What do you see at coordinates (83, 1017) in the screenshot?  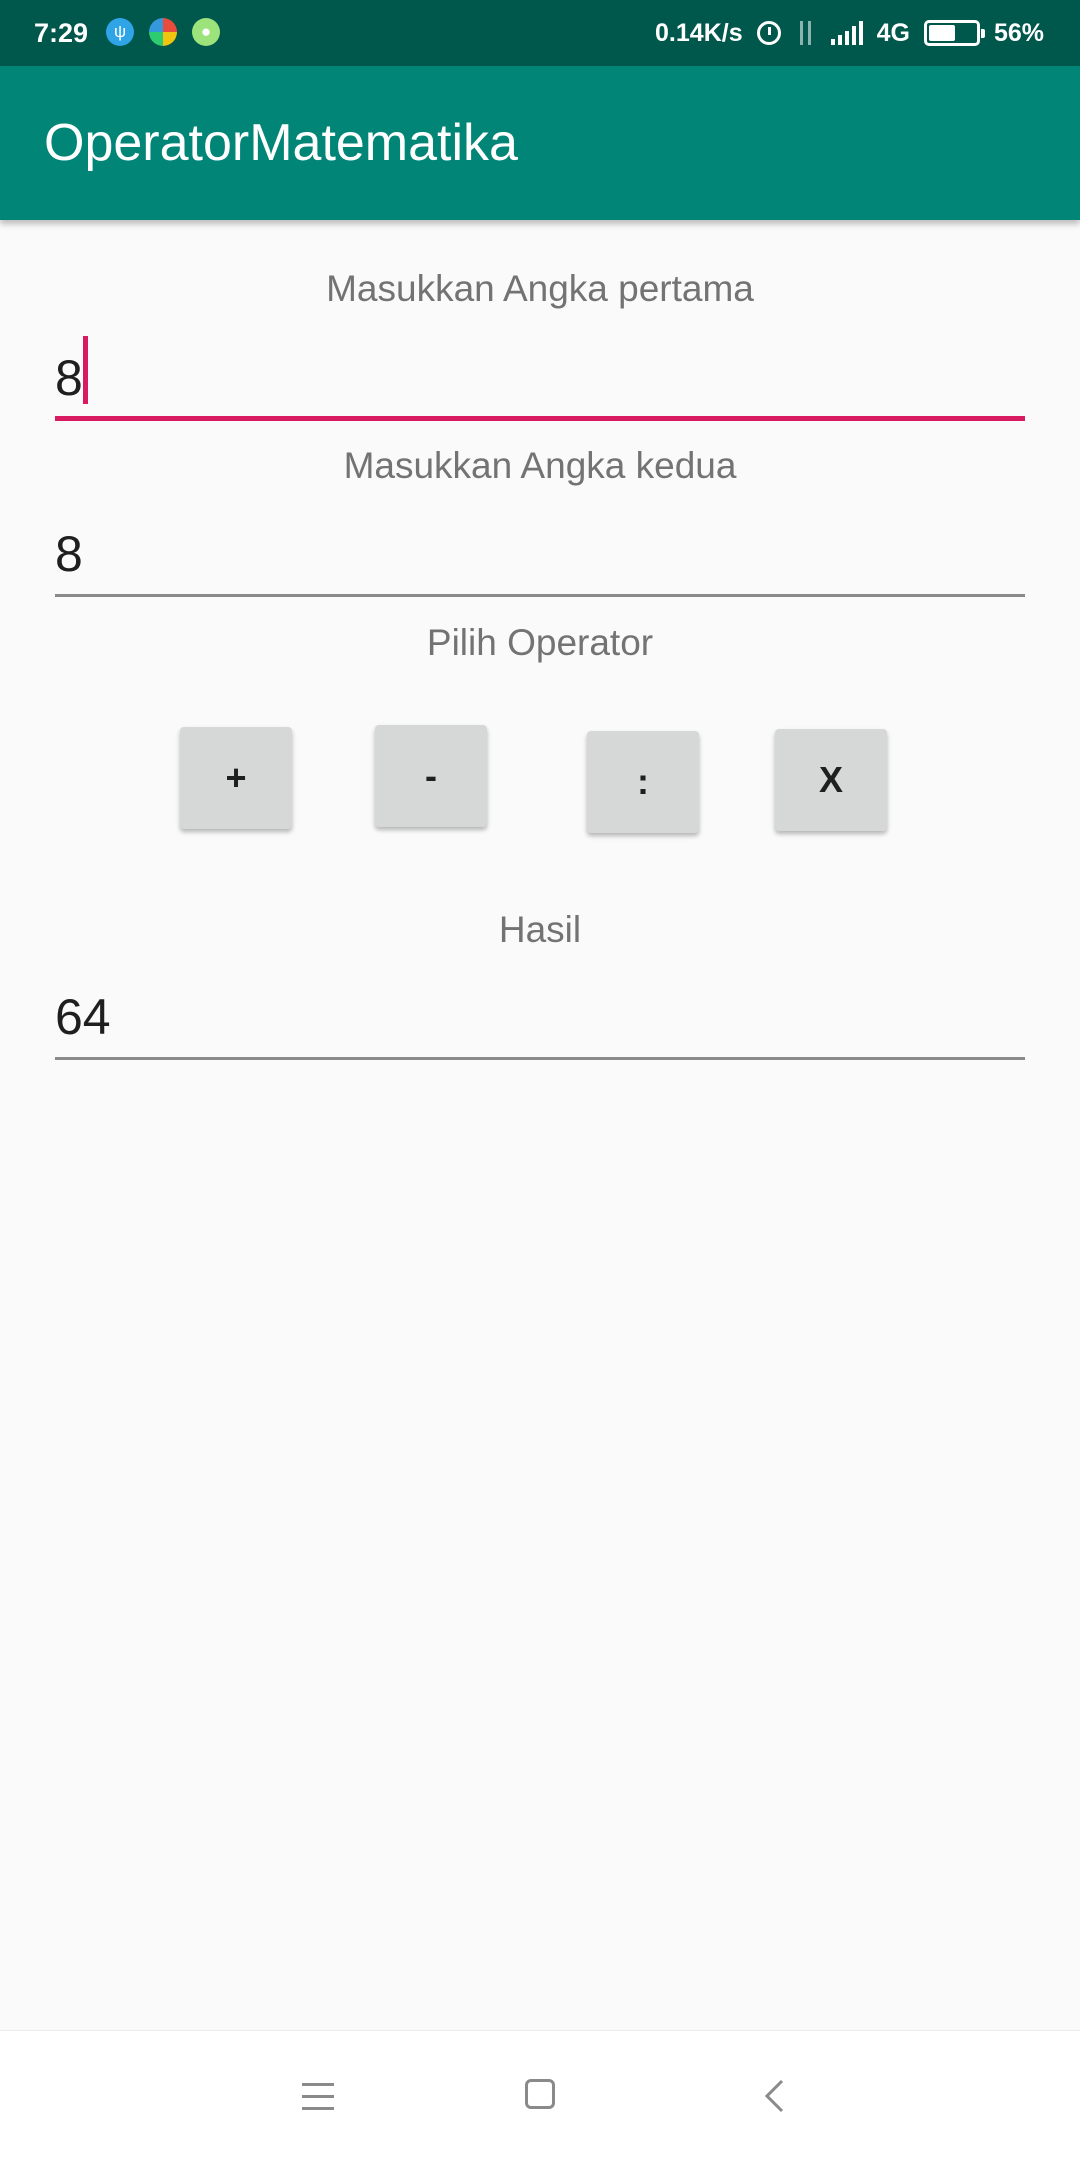 I see `result-value: 64` at bounding box center [83, 1017].